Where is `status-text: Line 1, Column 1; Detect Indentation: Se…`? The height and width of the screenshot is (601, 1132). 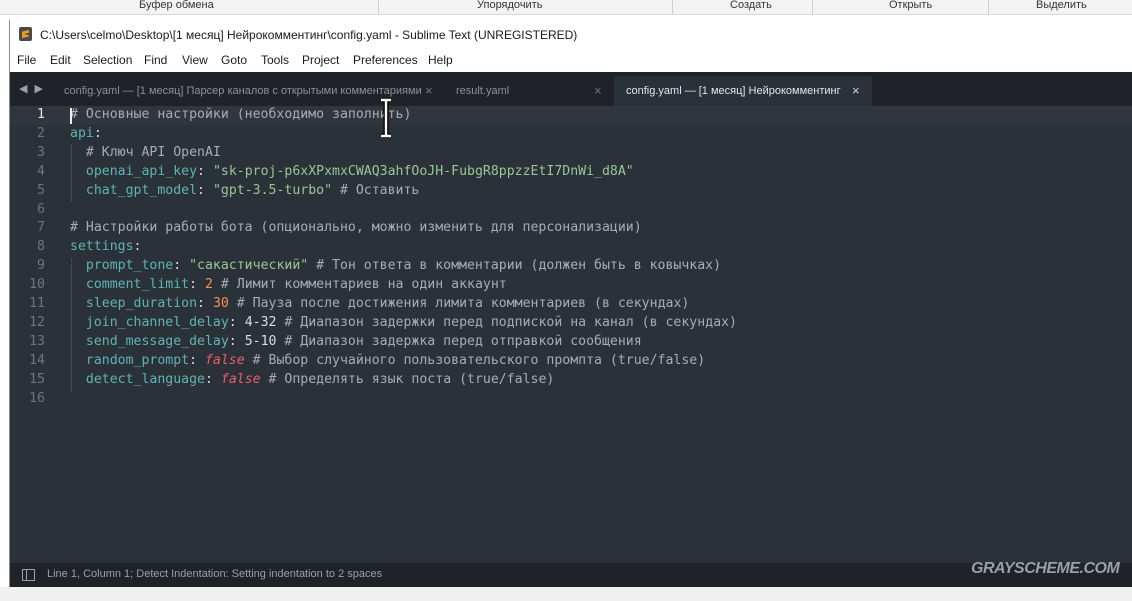
status-text: Line 1, Column 1; Detect Indentation: Se… is located at coordinates (215, 574).